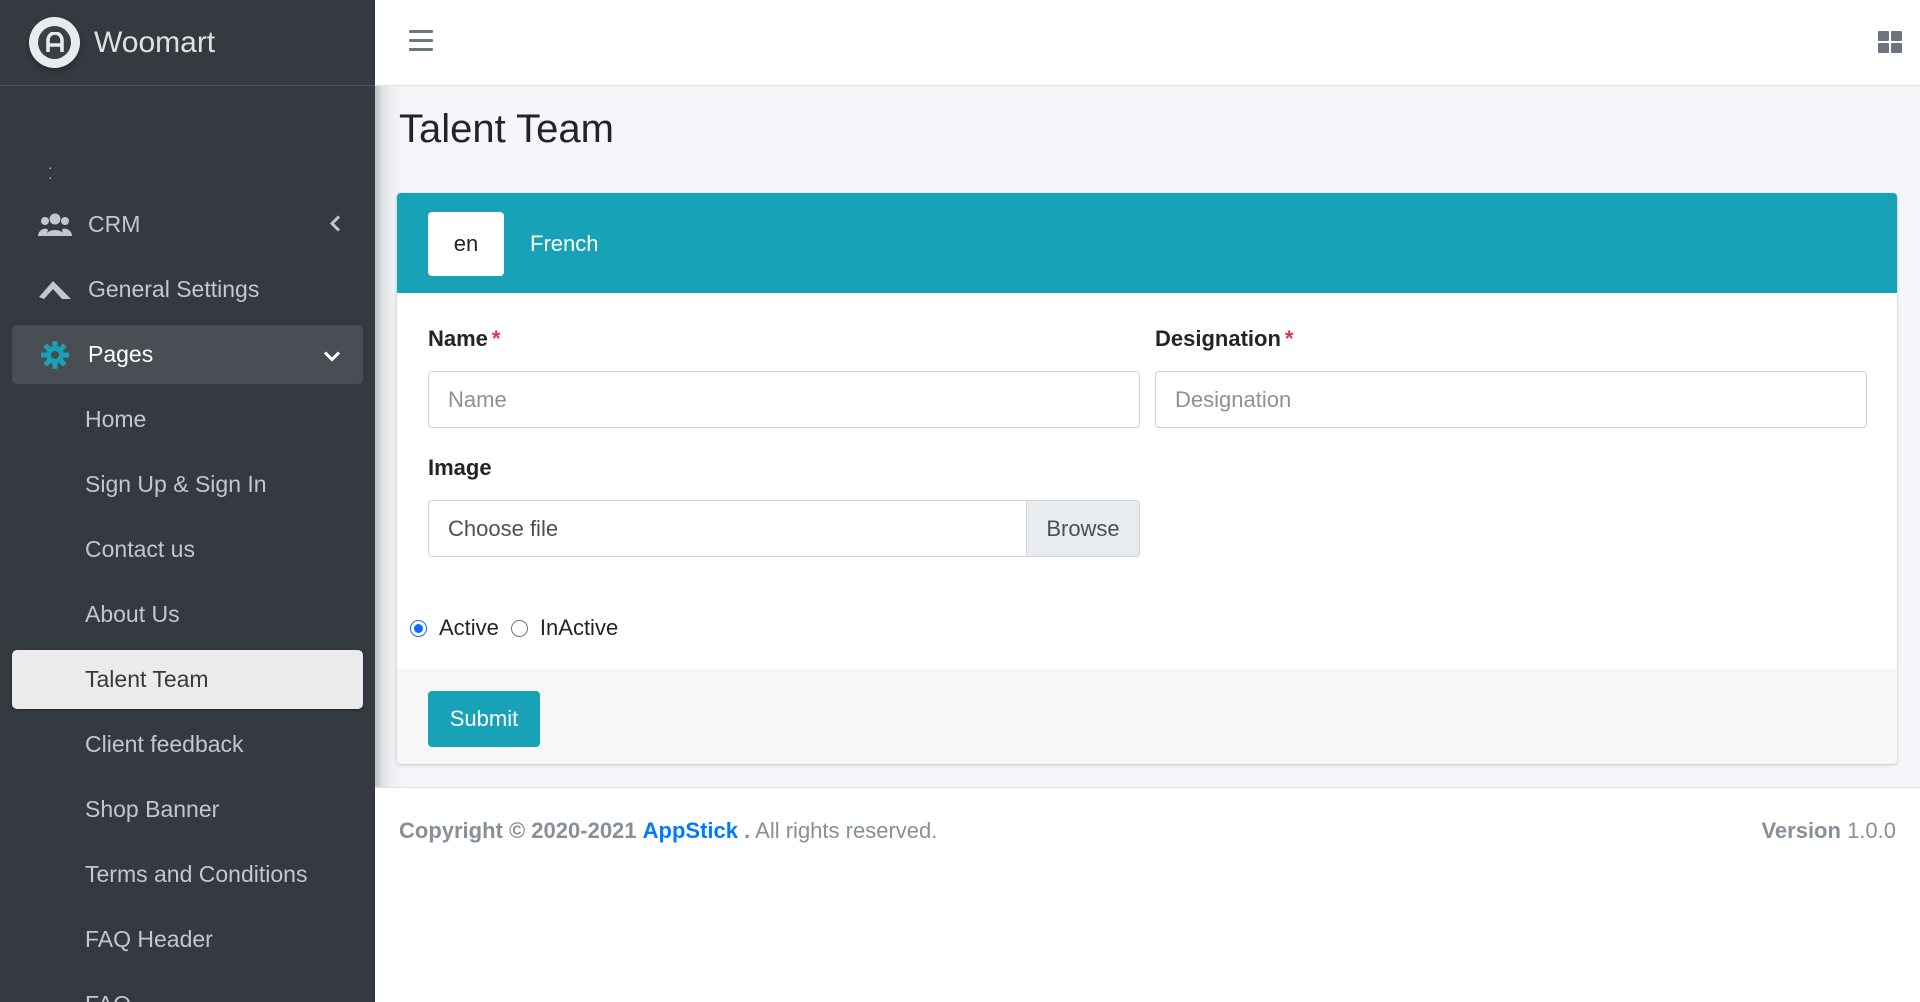 The width and height of the screenshot is (1920, 1002). Describe the element at coordinates (114, 224) in the screenshot. I see `sidebar-item-label: CRM` at that location.